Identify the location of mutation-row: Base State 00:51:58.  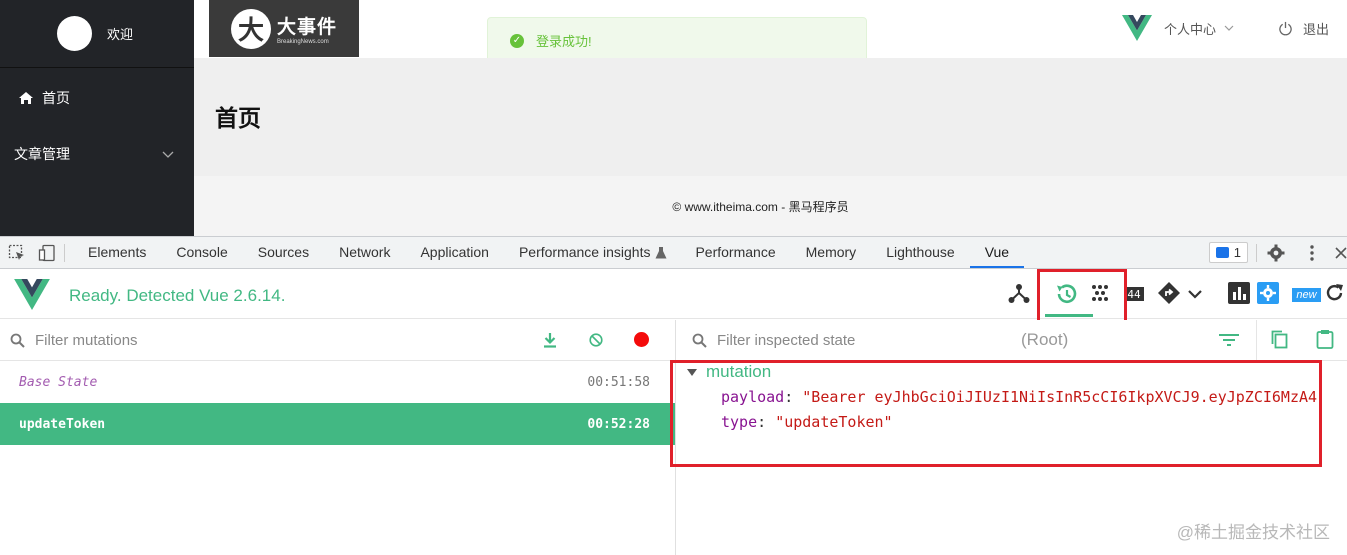
(337, 382).